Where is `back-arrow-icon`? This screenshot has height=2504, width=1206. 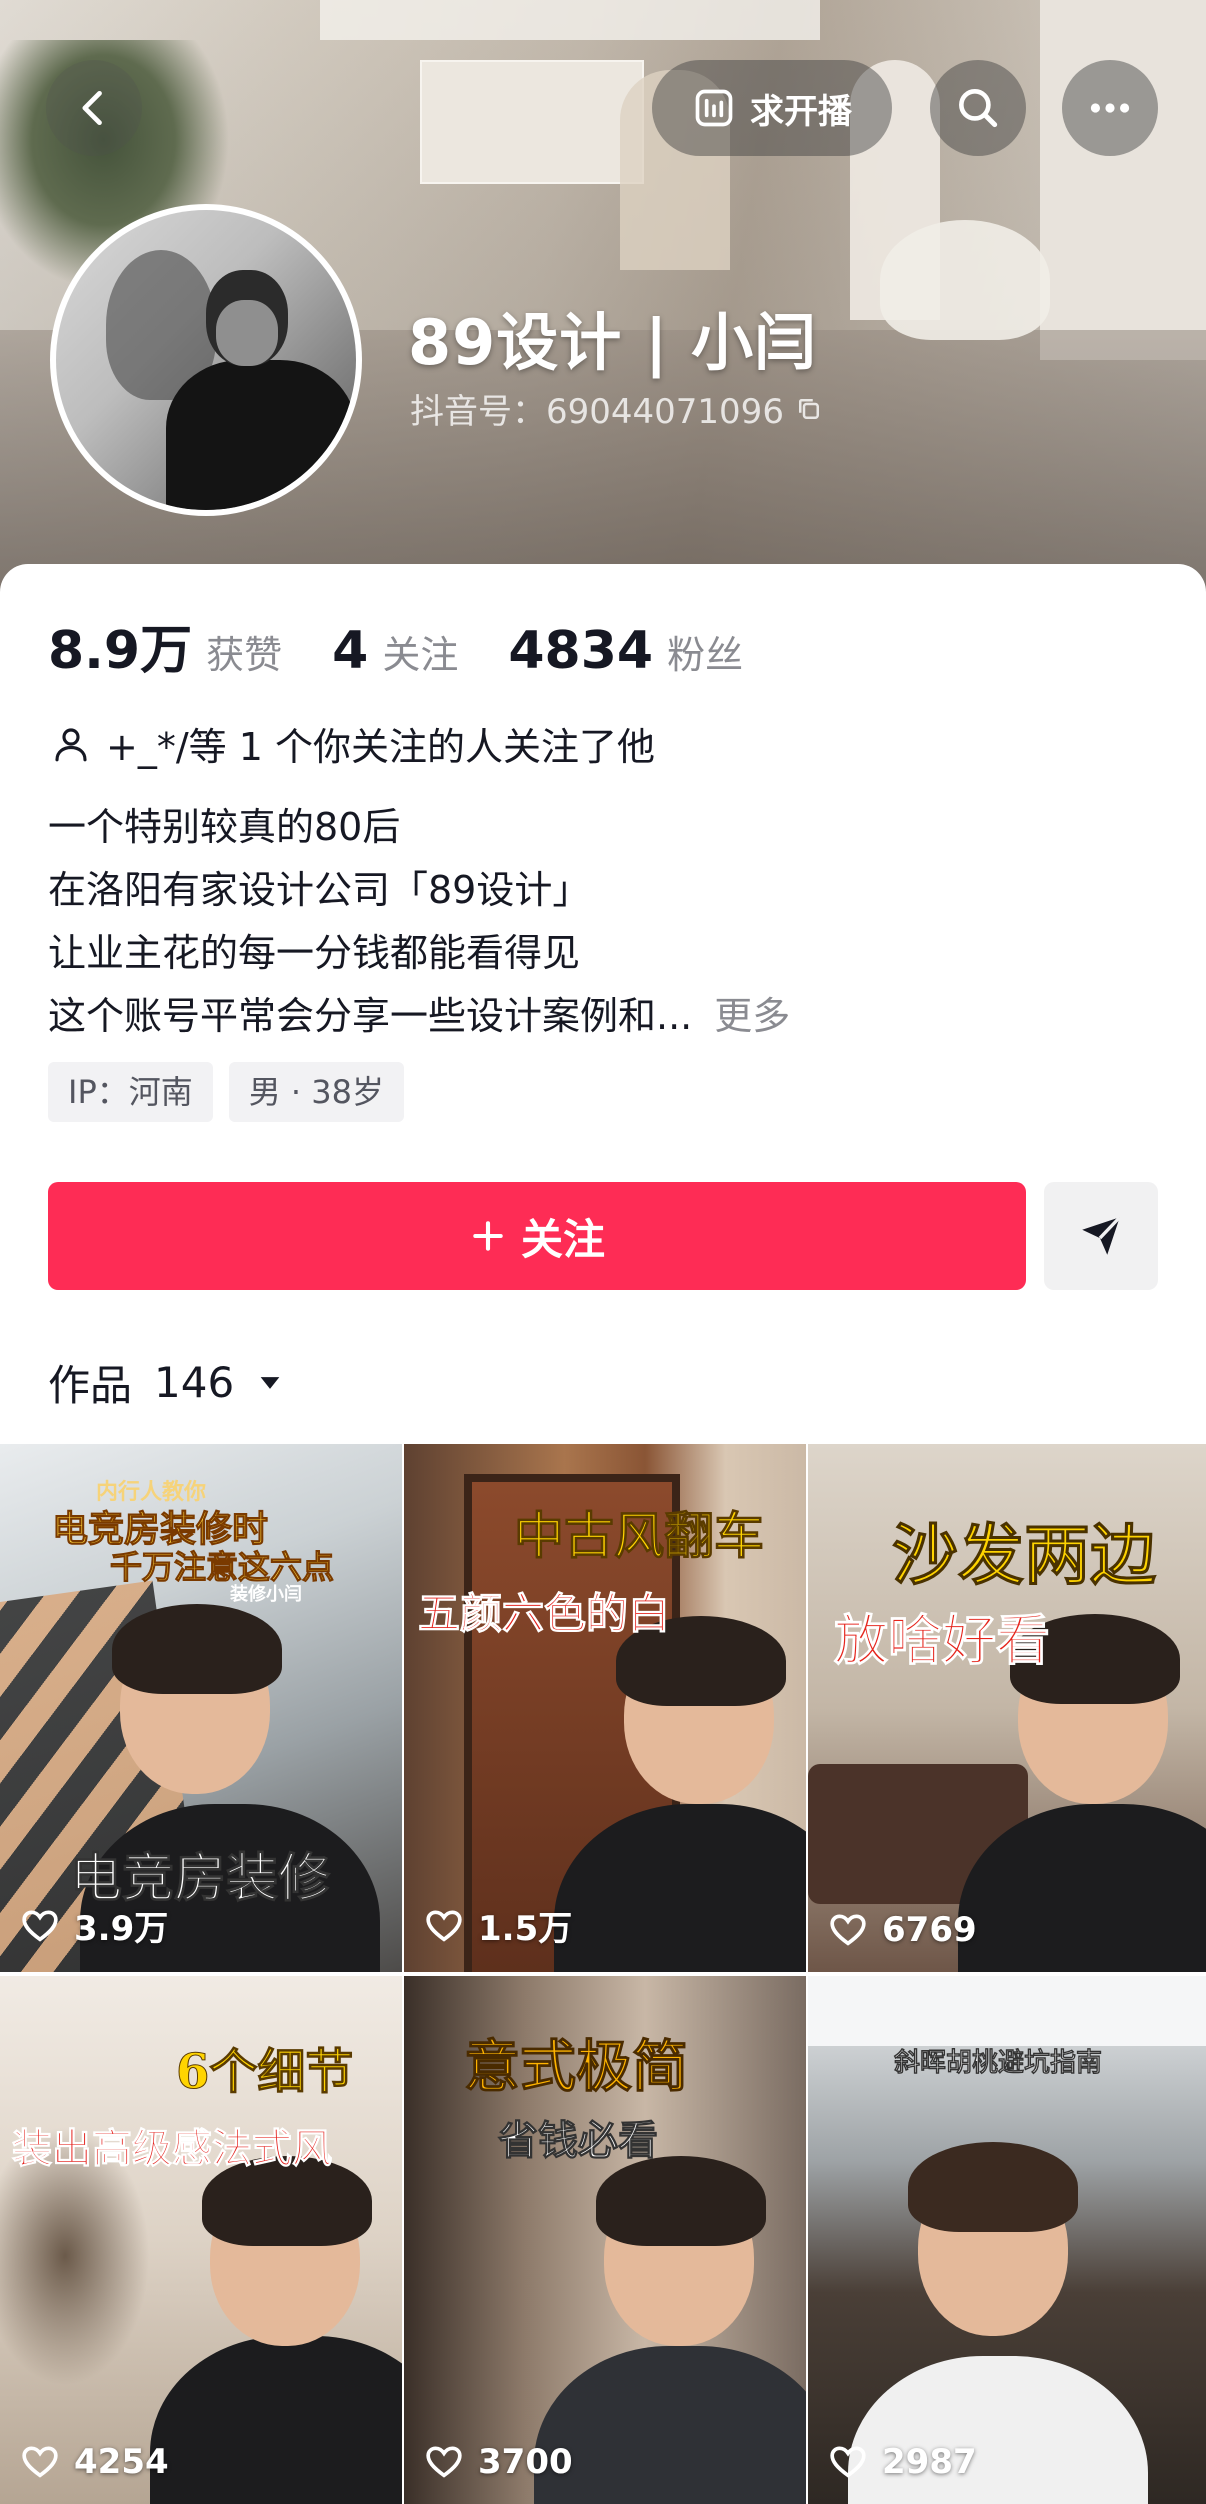
back-arrow-icon is located at coordinates (92, 108).